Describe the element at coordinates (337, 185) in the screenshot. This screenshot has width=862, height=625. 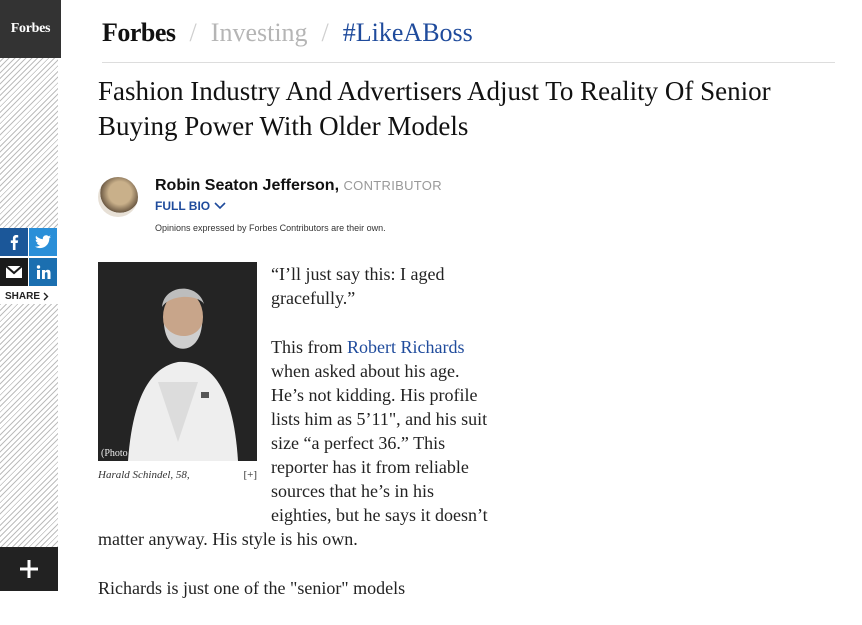
I see `author-comma: ,` at that location.